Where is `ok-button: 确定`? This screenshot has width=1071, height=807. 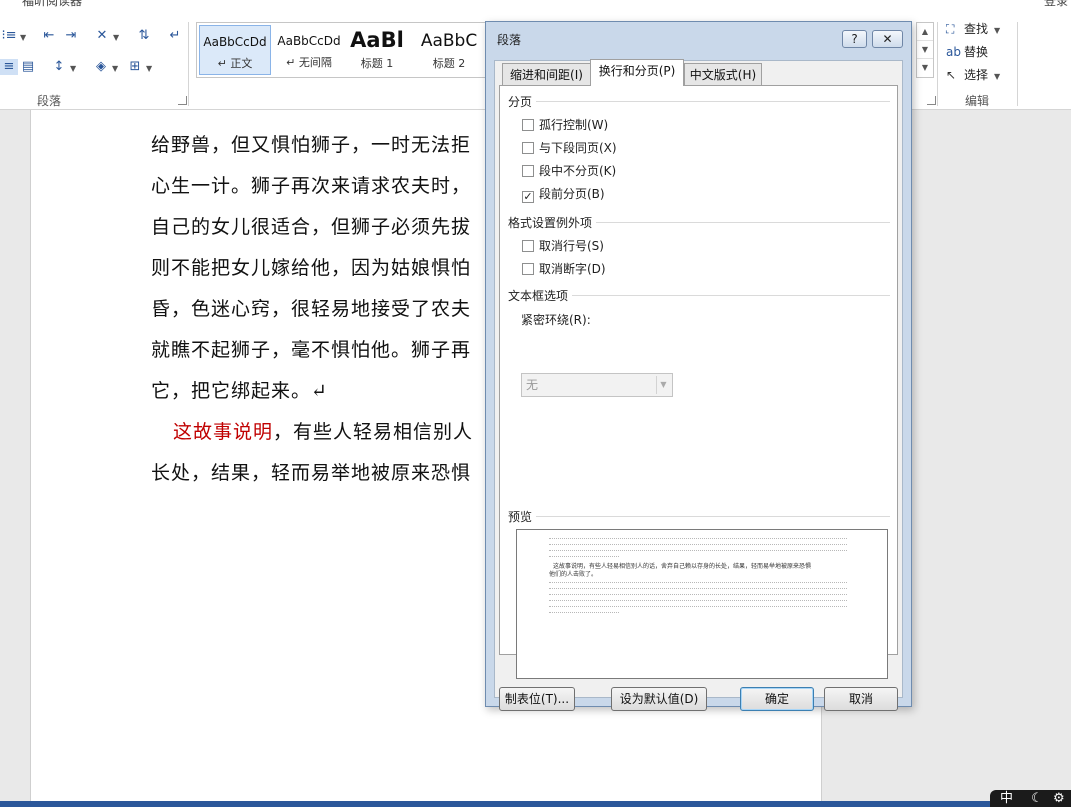 ok-button: 确定 is located at coordinates (777, 699).